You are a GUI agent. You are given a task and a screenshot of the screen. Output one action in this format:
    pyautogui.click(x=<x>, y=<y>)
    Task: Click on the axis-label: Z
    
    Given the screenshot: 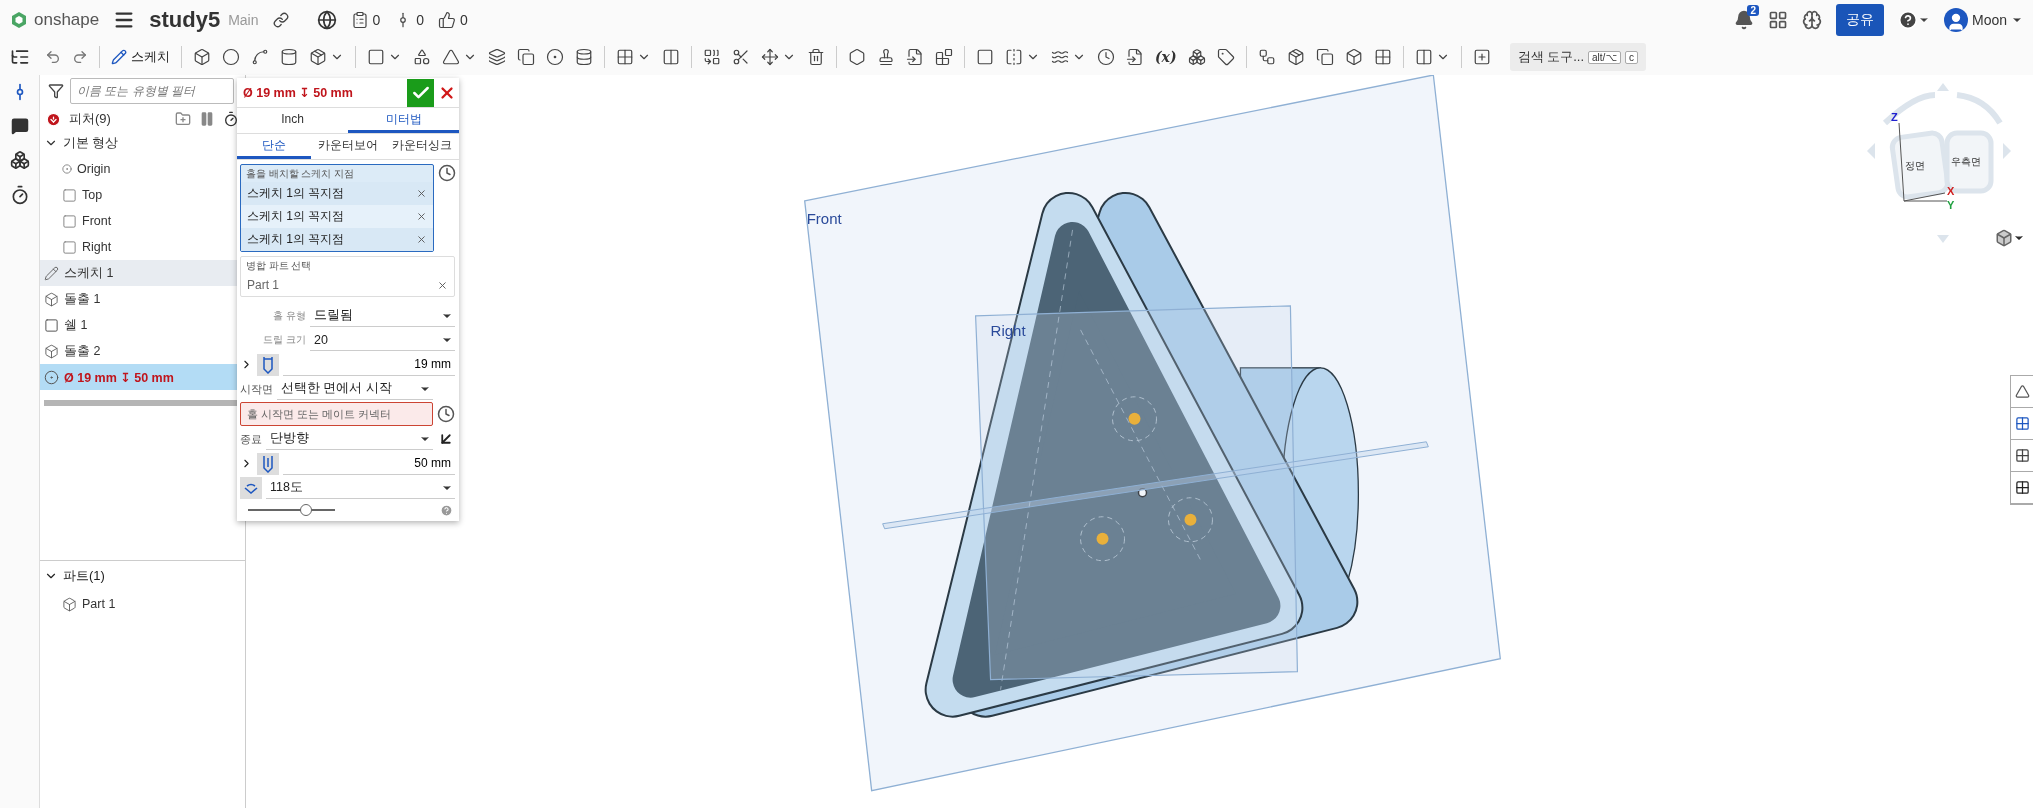 What is the action you would take?
    pyautogui.click(x=1894, y=117)
    